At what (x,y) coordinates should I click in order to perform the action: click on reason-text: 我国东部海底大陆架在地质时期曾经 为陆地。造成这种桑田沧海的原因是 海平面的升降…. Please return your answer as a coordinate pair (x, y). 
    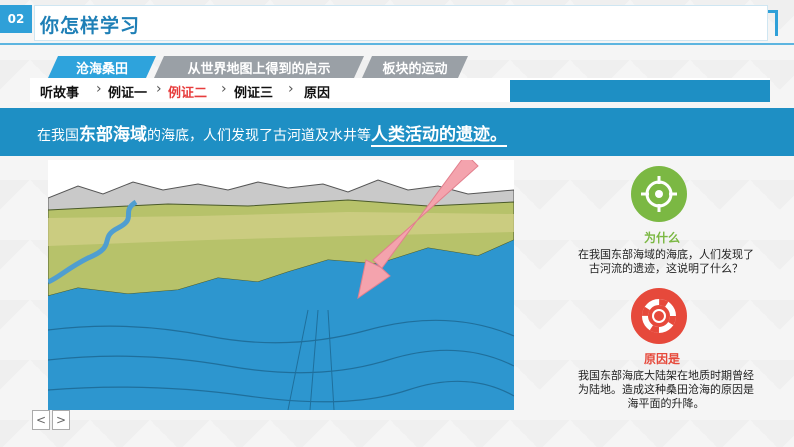
    Looking at the image, I should click on (666, 390).